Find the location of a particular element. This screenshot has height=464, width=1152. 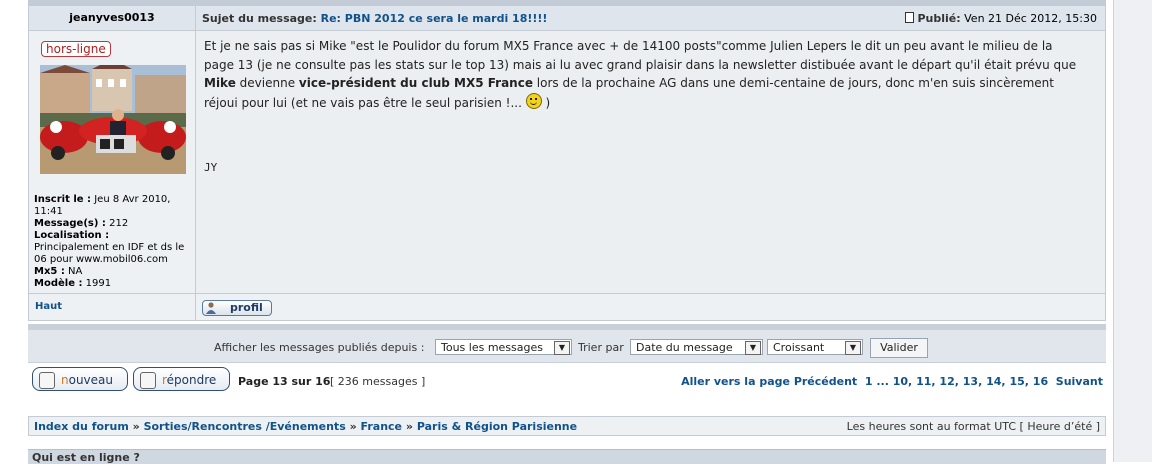

reply-label: répondre is located at coordinates (189, 380).